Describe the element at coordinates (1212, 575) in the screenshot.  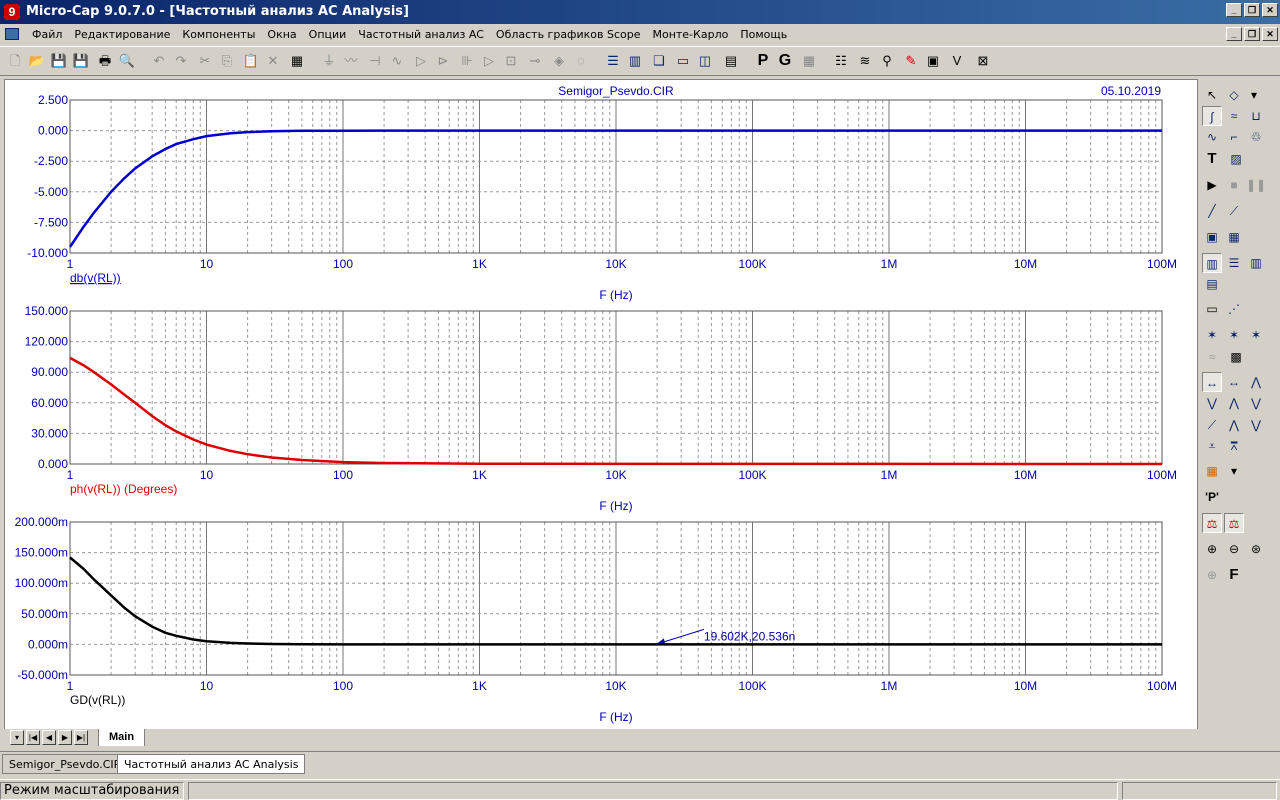
I see `globe-icon: ⊕` at that location.